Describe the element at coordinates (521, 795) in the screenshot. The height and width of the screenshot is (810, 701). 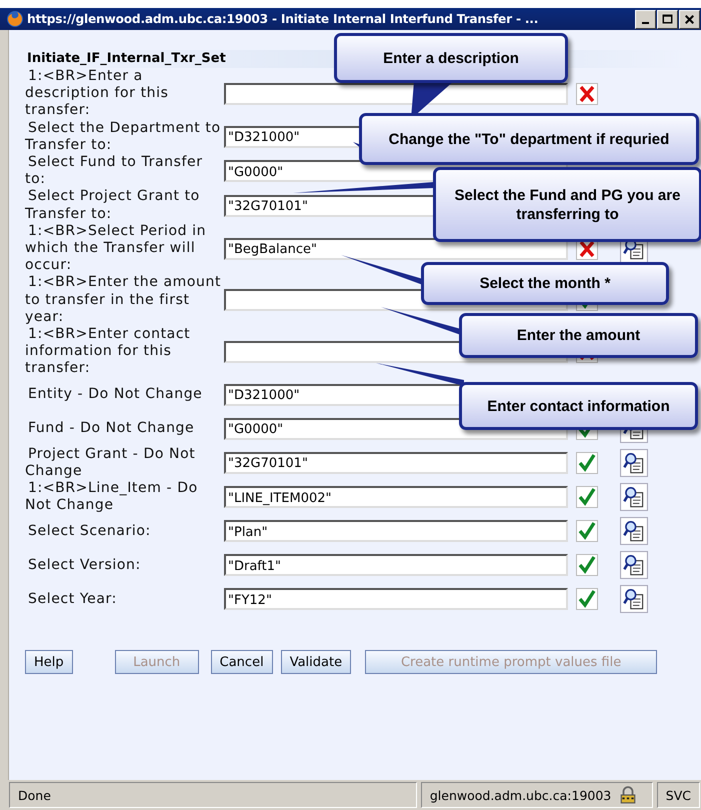
I see `host-text: glenwood.adm.ubc.ca:19003` at that location.